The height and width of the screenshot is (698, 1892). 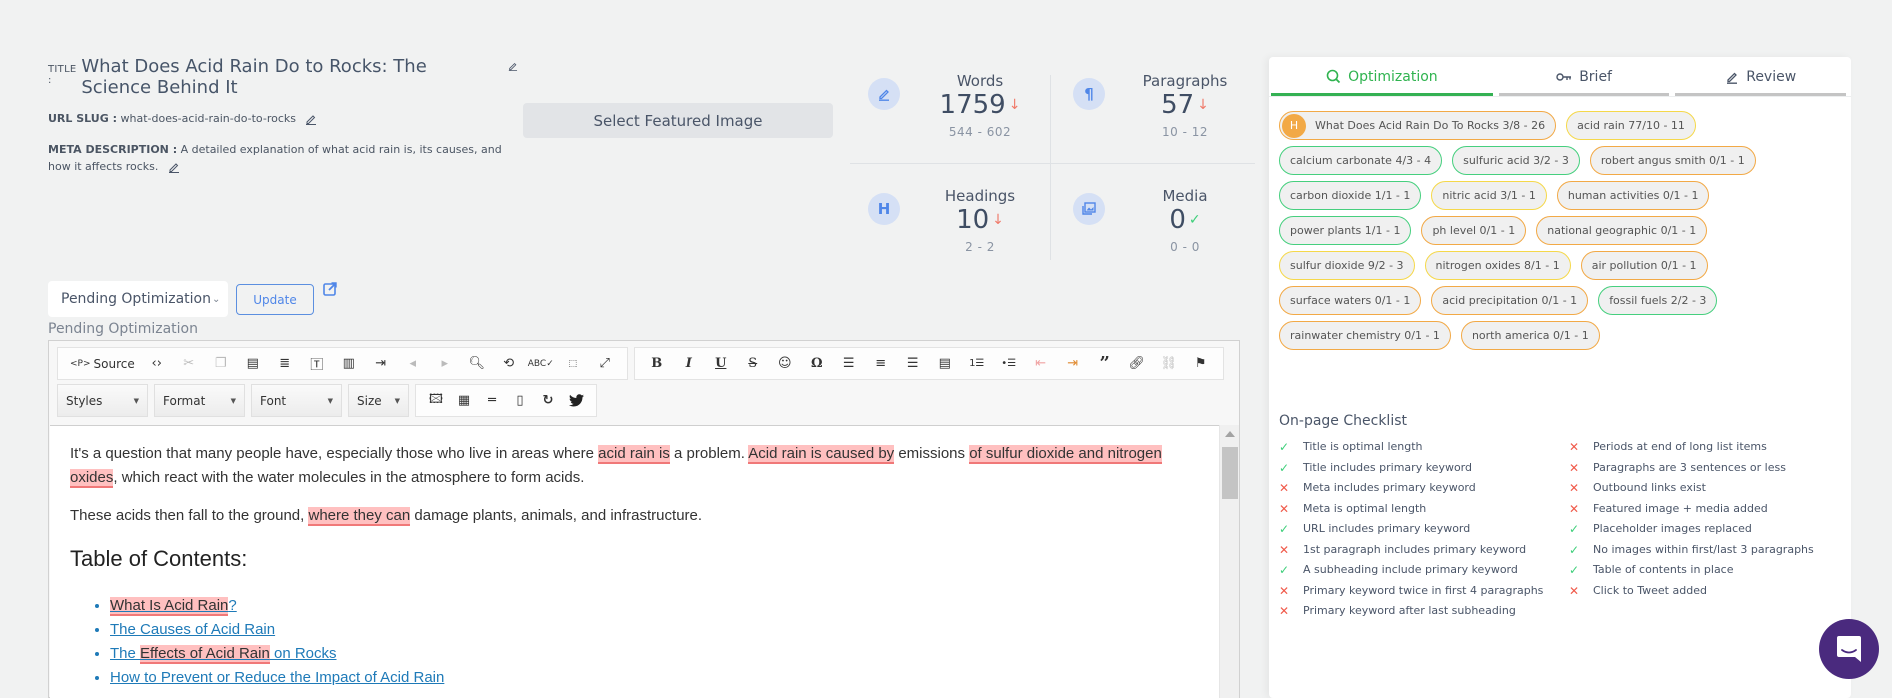 What do you see at coordinates (721, 364) in the screenshot?
I see `underline-icon: U` at bounding box center [721, 364].